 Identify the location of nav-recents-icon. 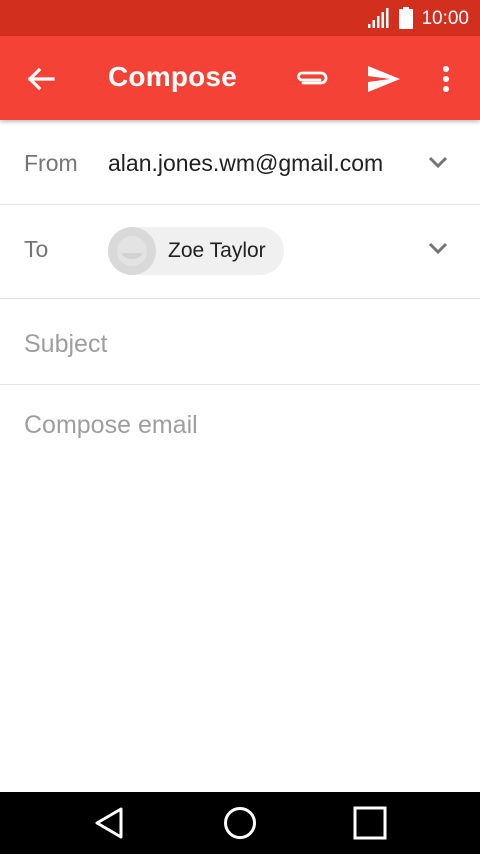
(370, 823).